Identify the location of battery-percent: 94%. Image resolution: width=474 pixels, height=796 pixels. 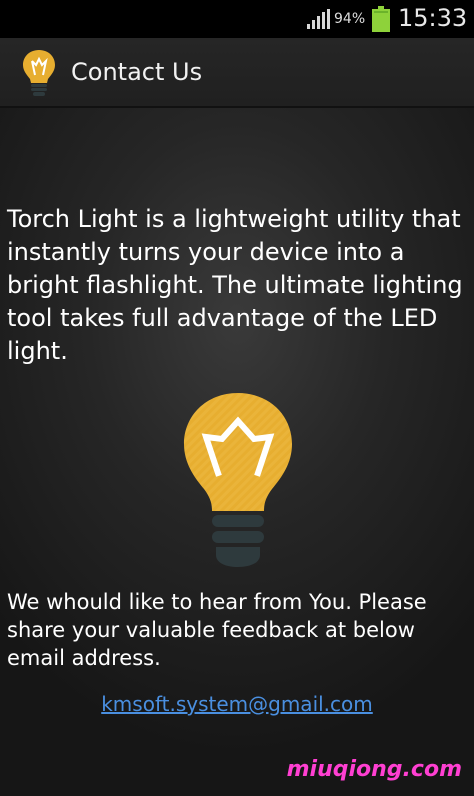
(350, 19).